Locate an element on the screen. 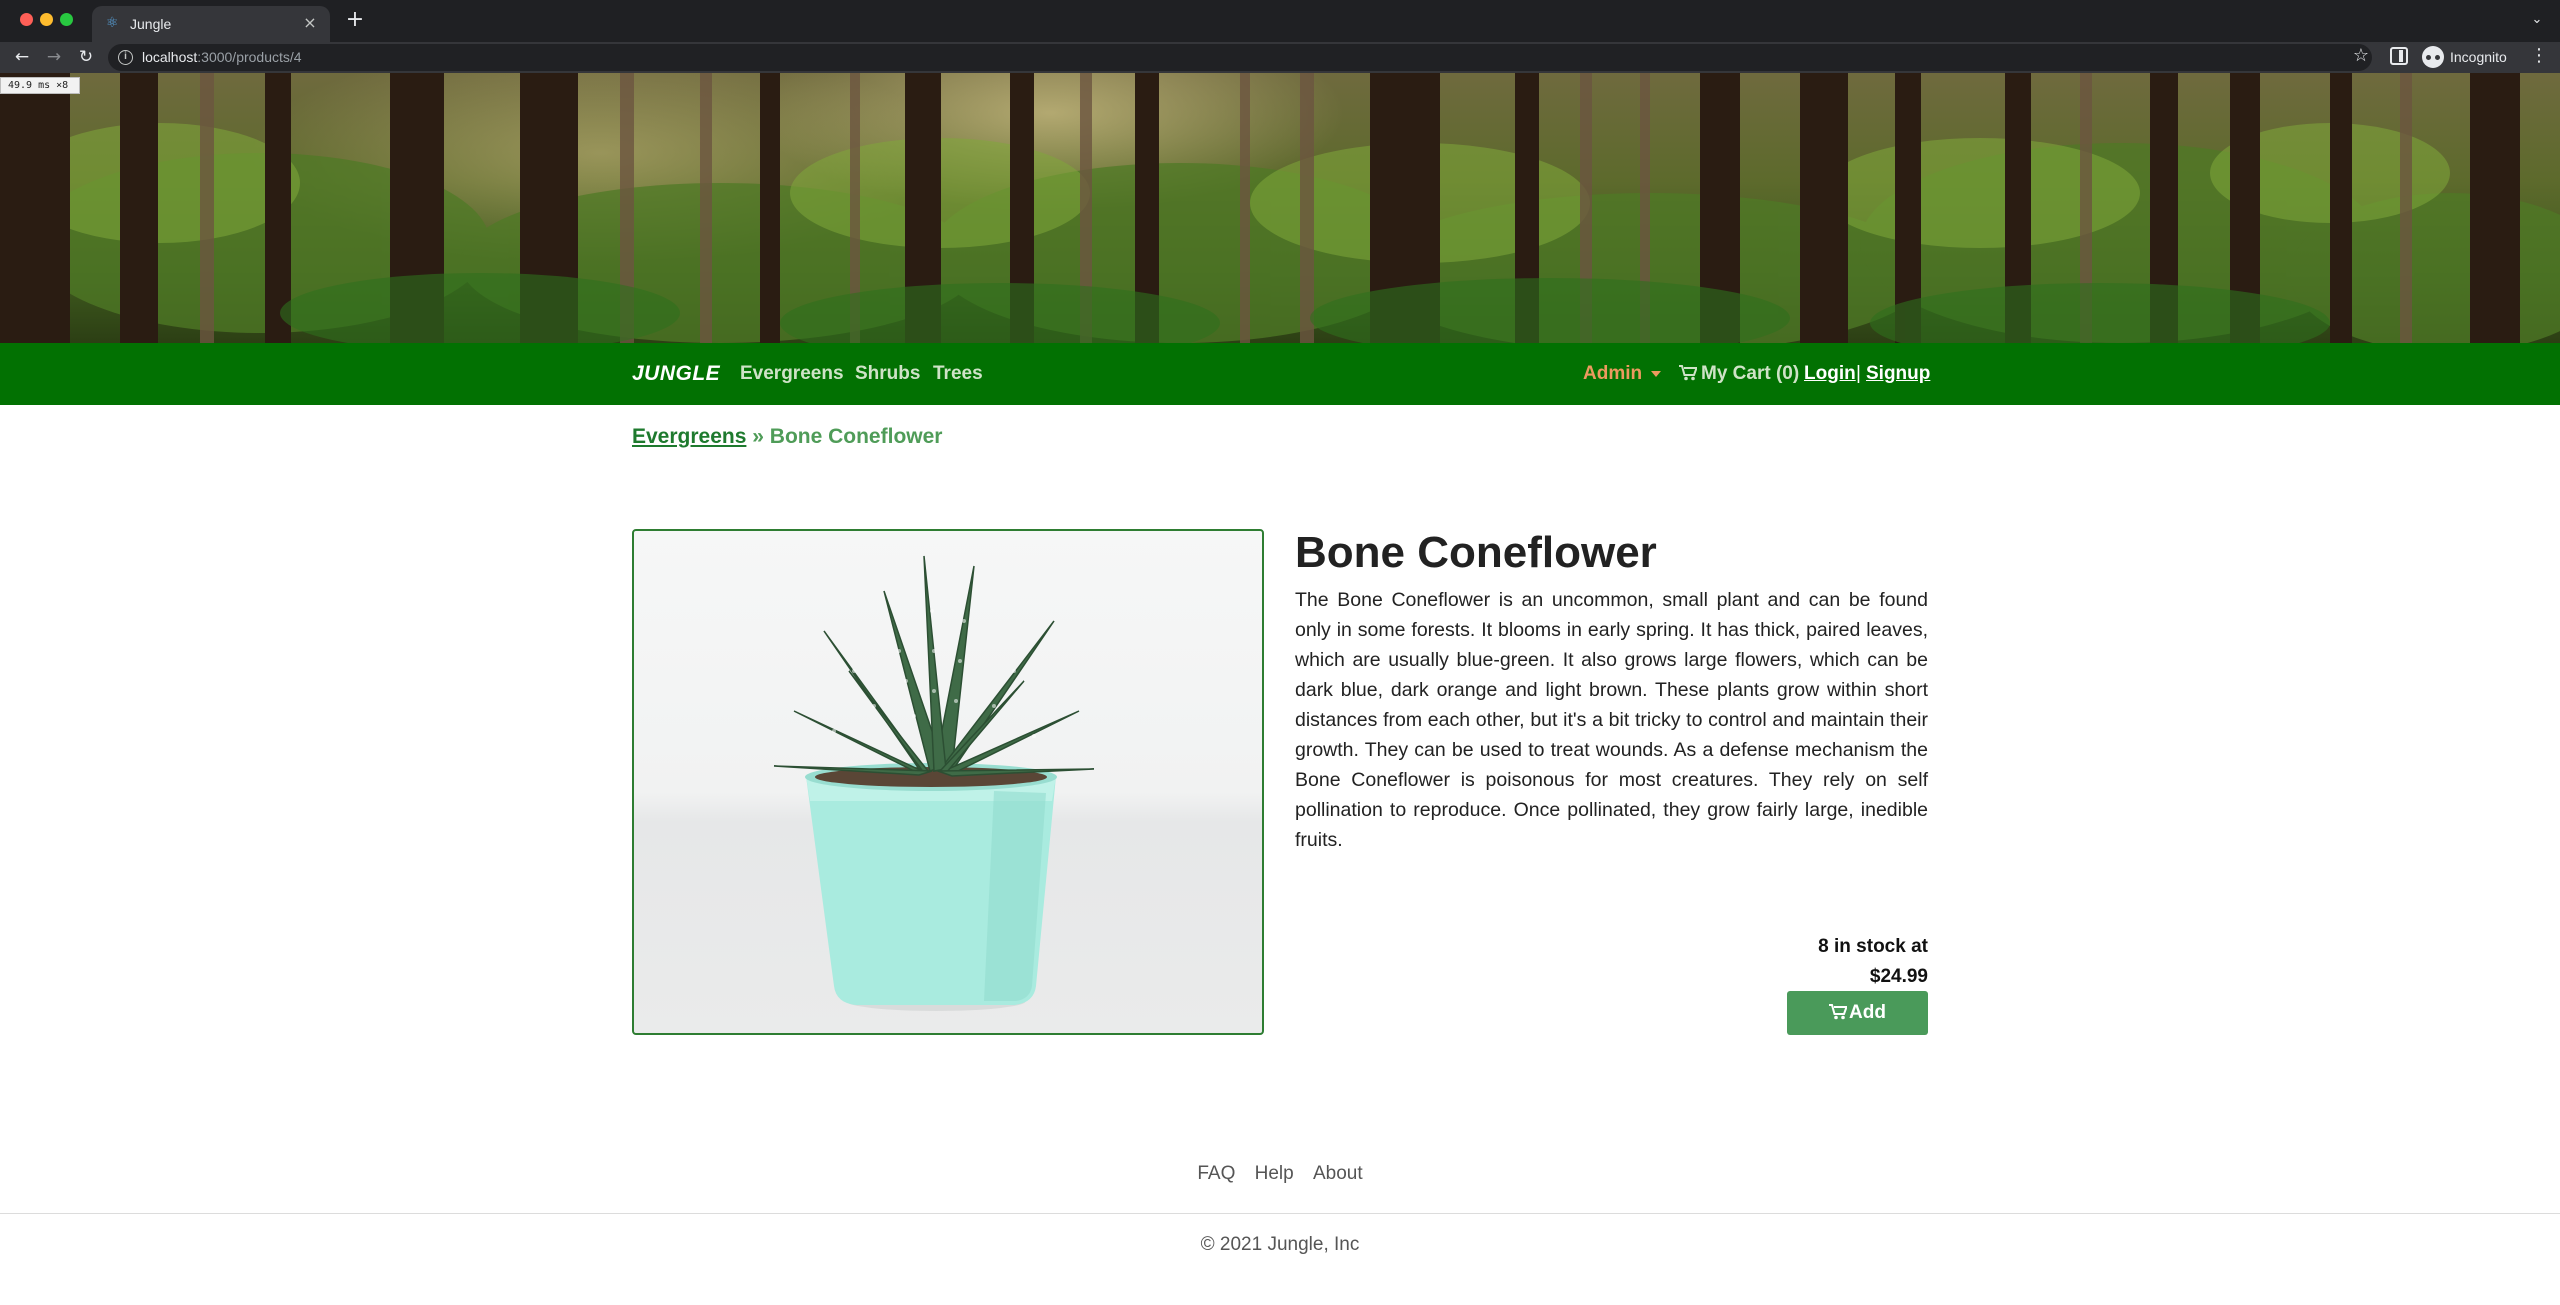 The image size is (2560, 1305). browser-tab: ⚛ Jungle × is located at coordinates (211, 24).